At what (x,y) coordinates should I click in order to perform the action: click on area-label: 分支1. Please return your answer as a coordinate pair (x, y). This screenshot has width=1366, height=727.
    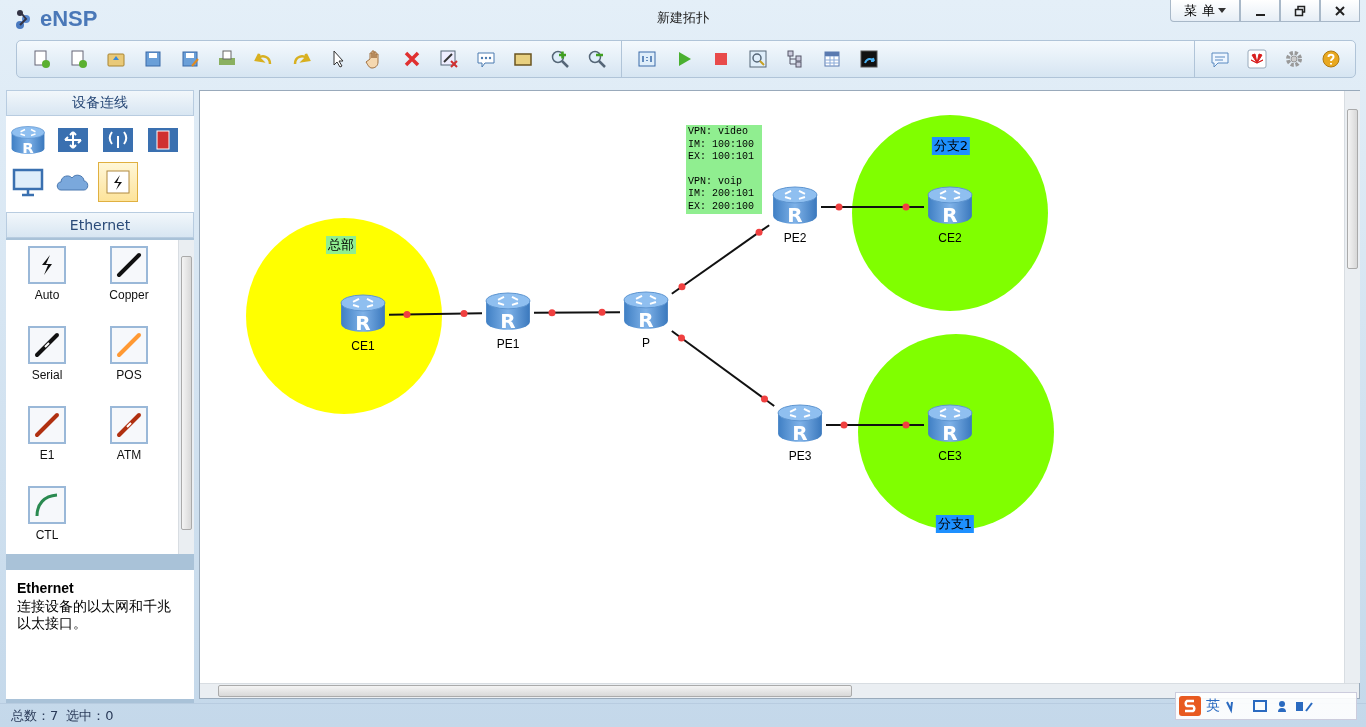
    Looking at the image, I should click on (955, 524).